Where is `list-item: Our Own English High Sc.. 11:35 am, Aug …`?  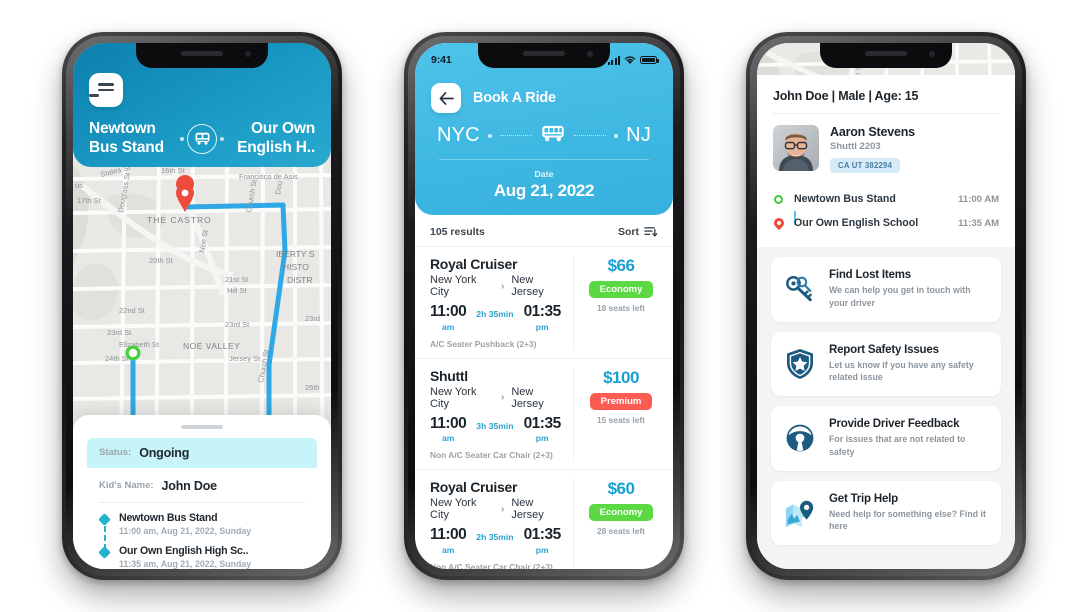 list-item: Our Own English High Sc.. 11:35 am, Aug … is located at coordinates (201, 556).